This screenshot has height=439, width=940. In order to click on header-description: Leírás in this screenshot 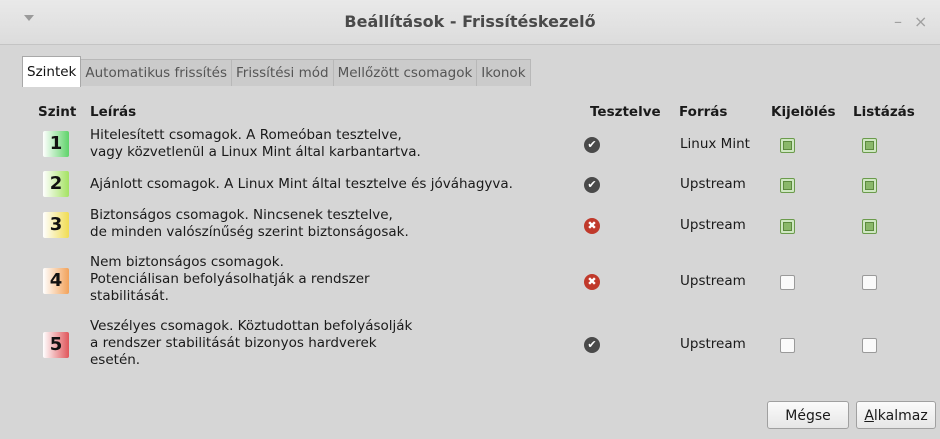, I will do `click(113, 112)`.